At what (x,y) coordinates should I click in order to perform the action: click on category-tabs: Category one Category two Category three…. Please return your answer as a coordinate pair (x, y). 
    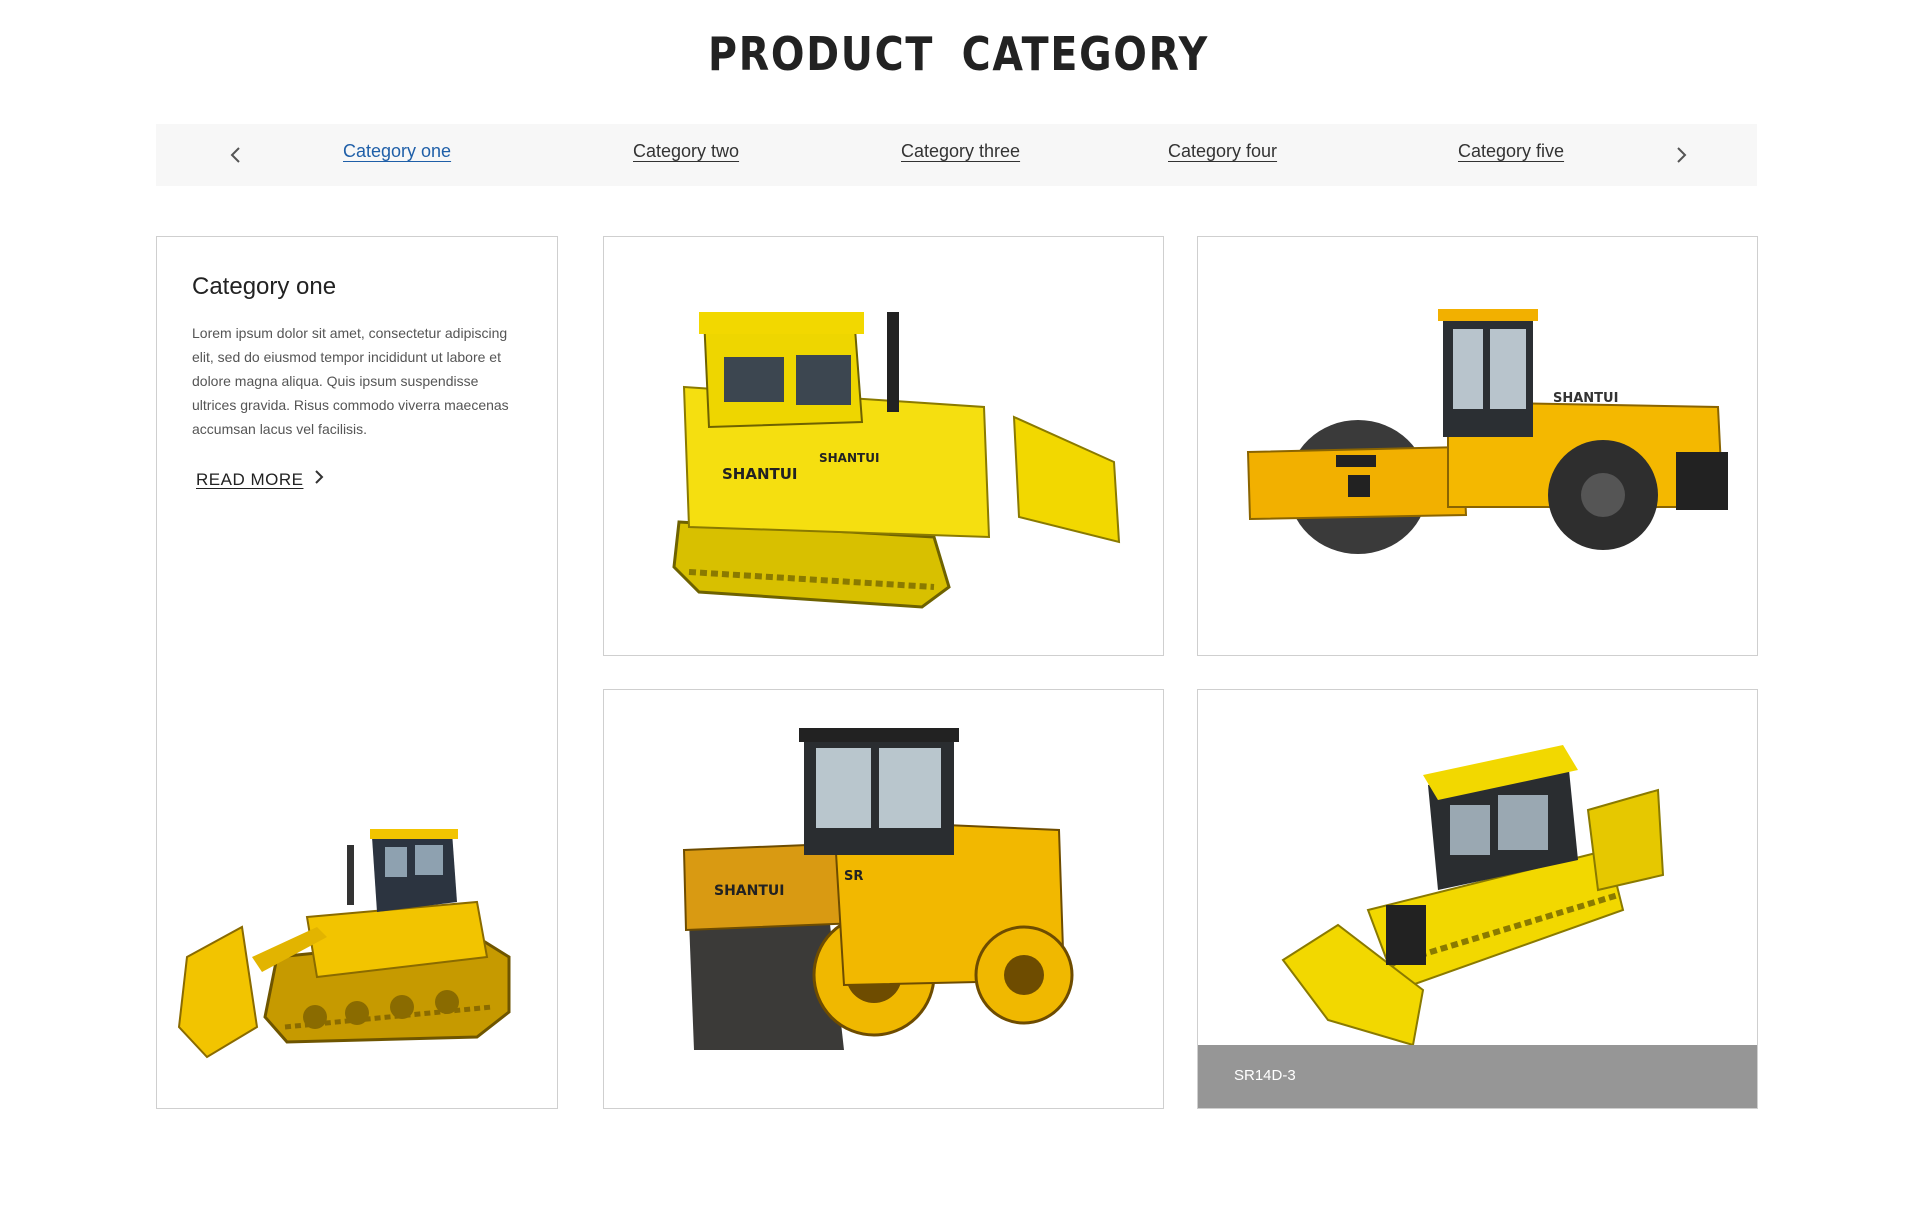
    Looking at the image, I should click on (956, 155).